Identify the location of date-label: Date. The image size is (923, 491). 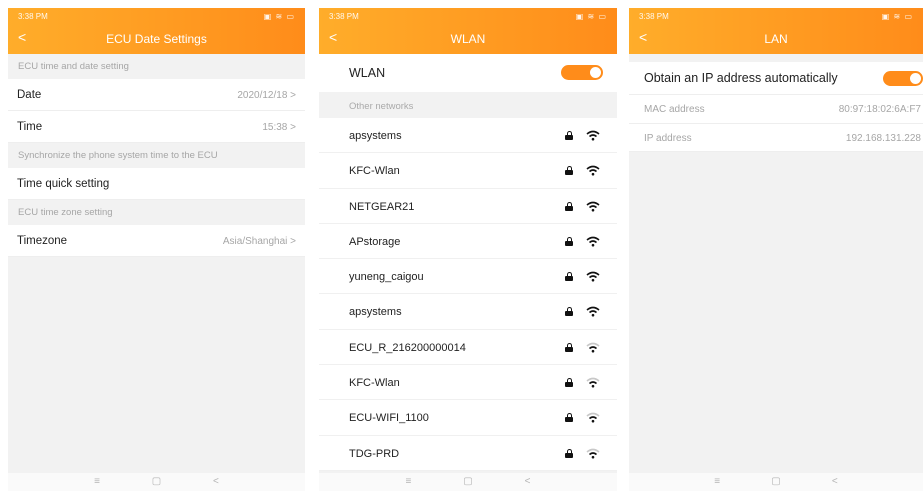
(29, 95).